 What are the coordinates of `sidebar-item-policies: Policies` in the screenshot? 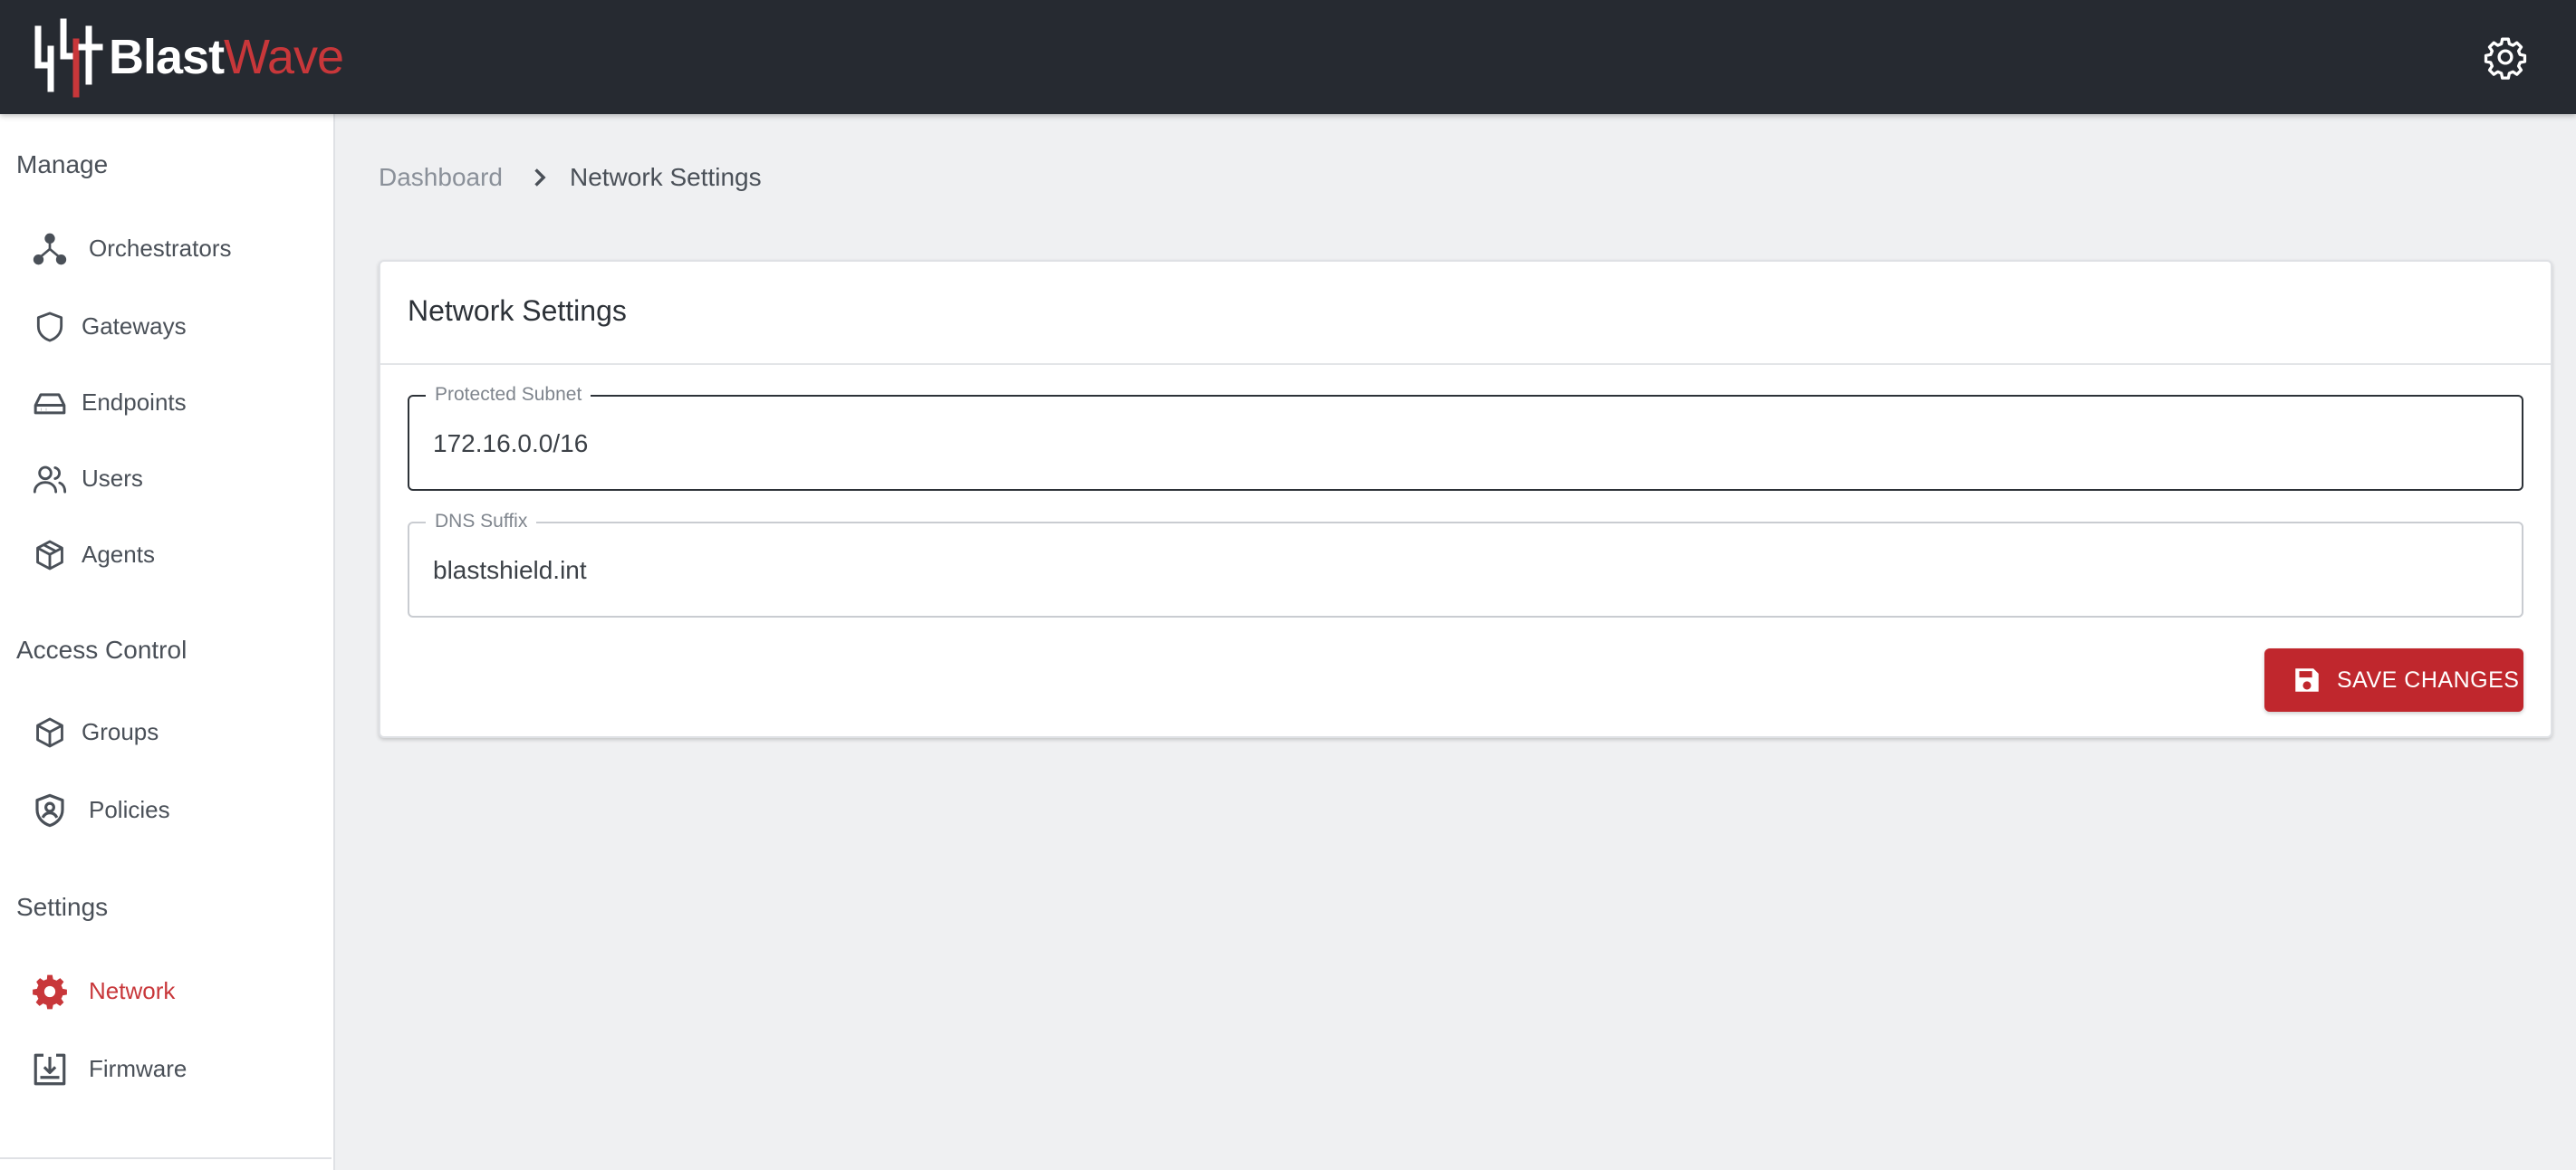 It's located at (166, 810).